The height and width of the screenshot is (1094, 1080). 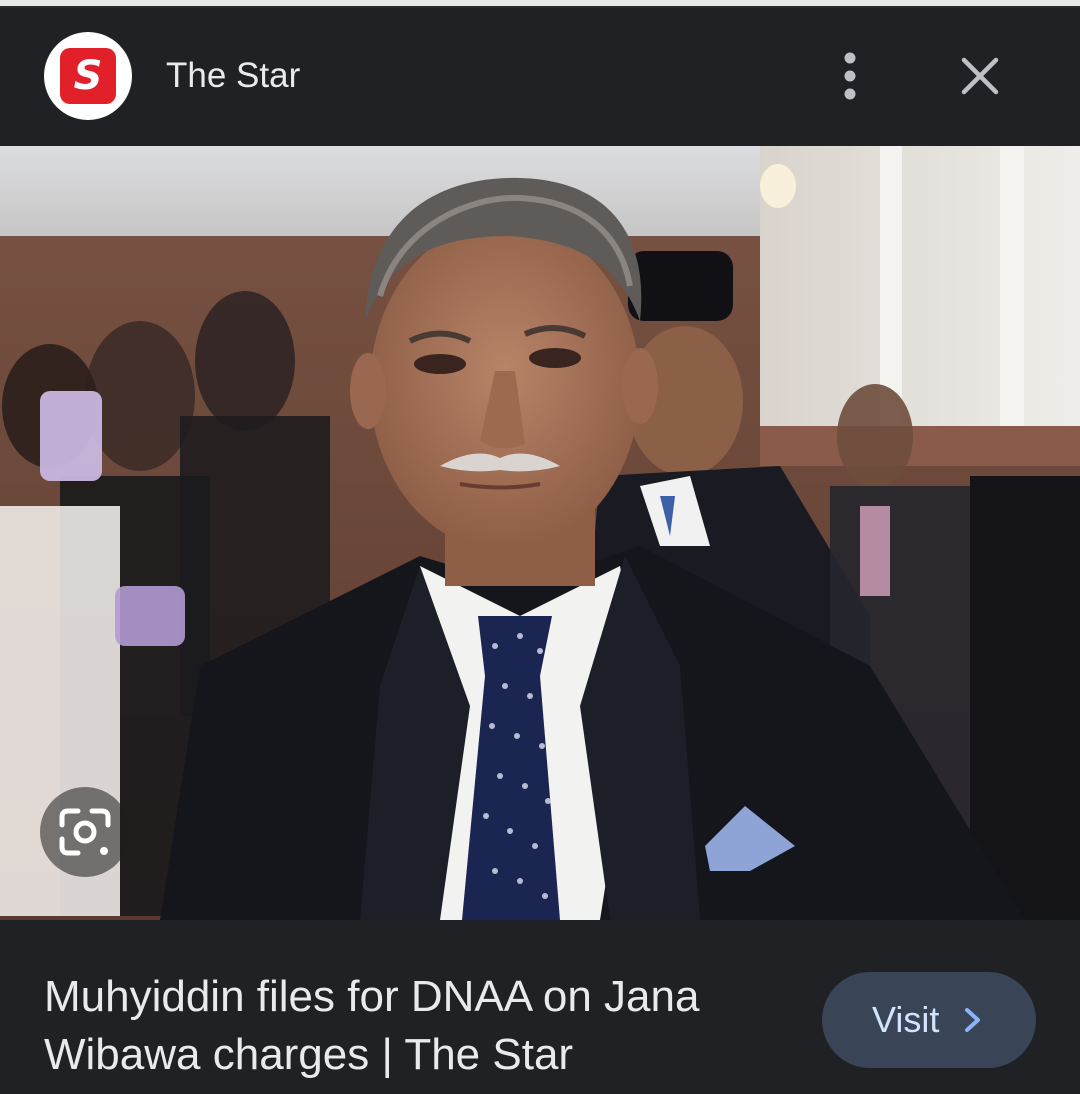 I want to click on source-logo-letter: S, so click(x=88, y=76).